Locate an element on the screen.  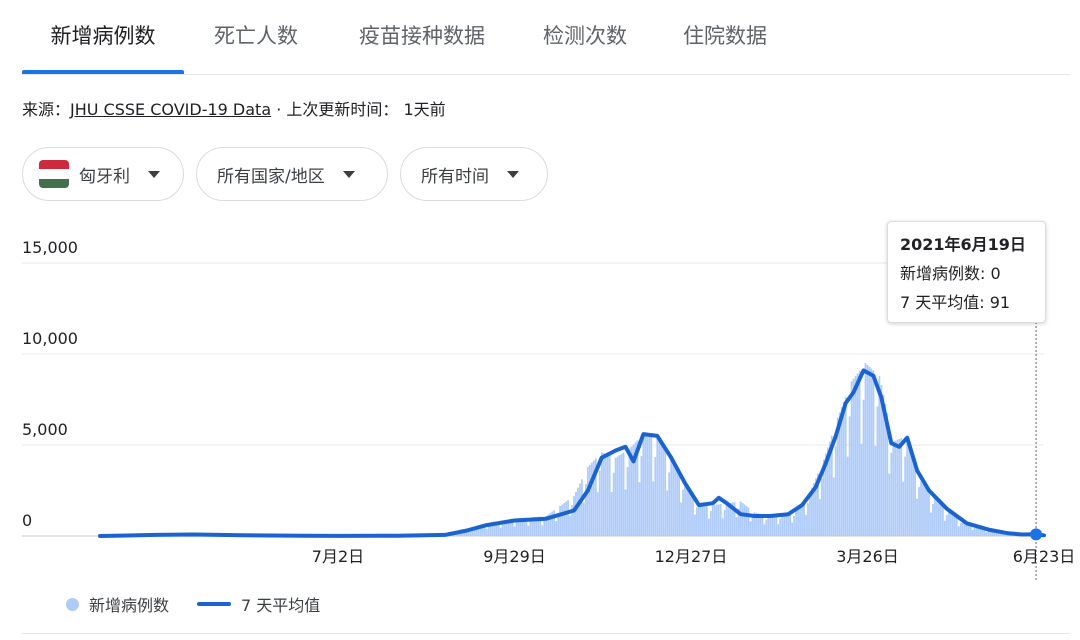
hover-point is located at coordinates (1036, 534).